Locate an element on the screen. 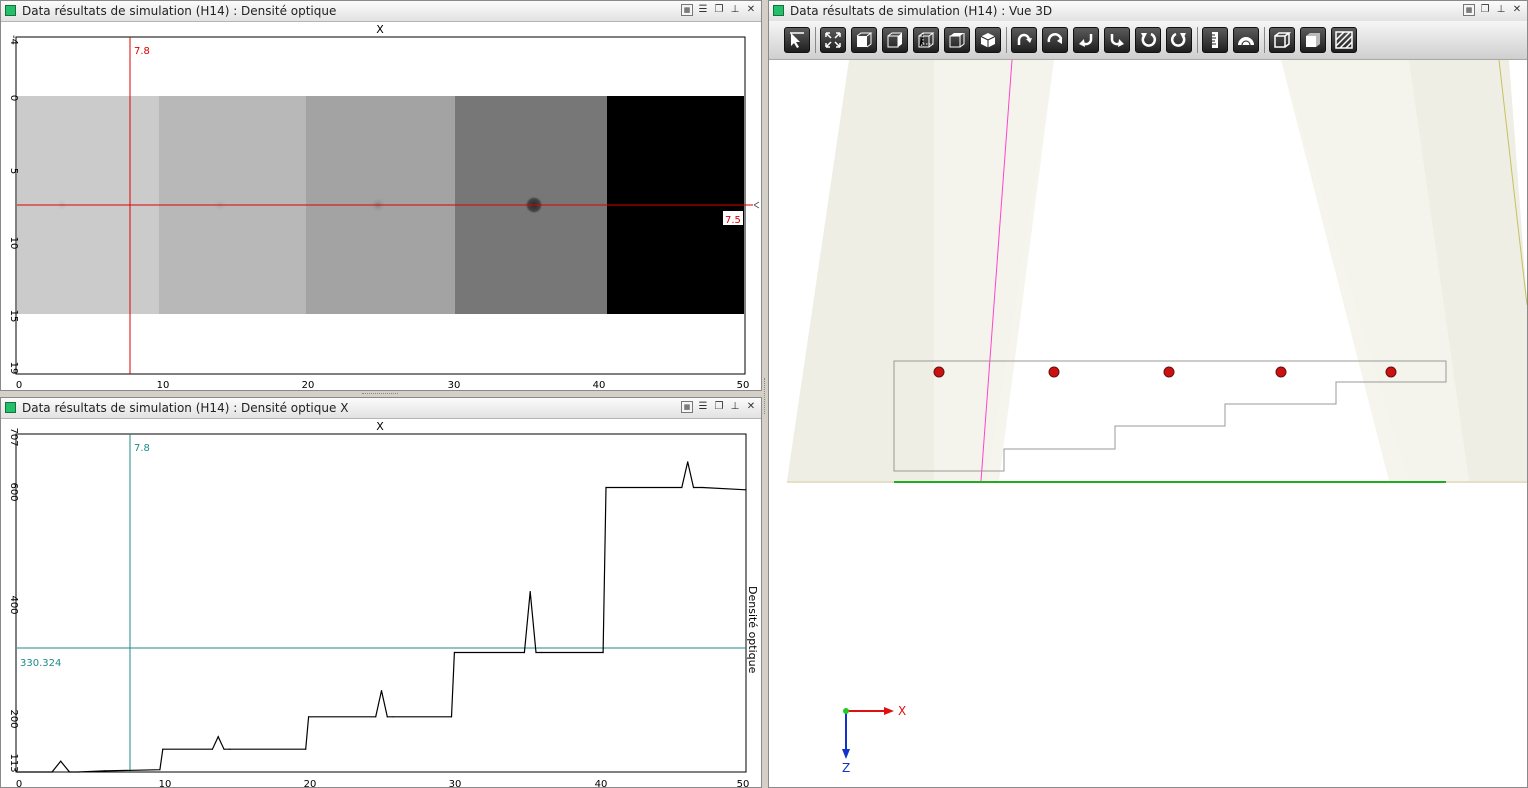 The height and width of the screenshot is (788, 1528). wireframe-icon is located at coordinates (1282, 40).